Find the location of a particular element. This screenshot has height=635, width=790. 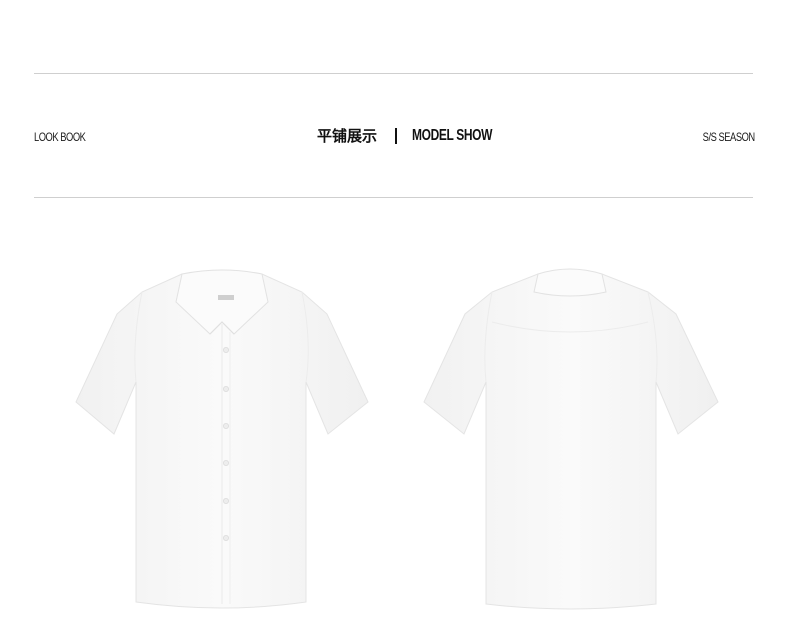

section-title-cn: 平铺展示 is located at coordinates (346, 136).